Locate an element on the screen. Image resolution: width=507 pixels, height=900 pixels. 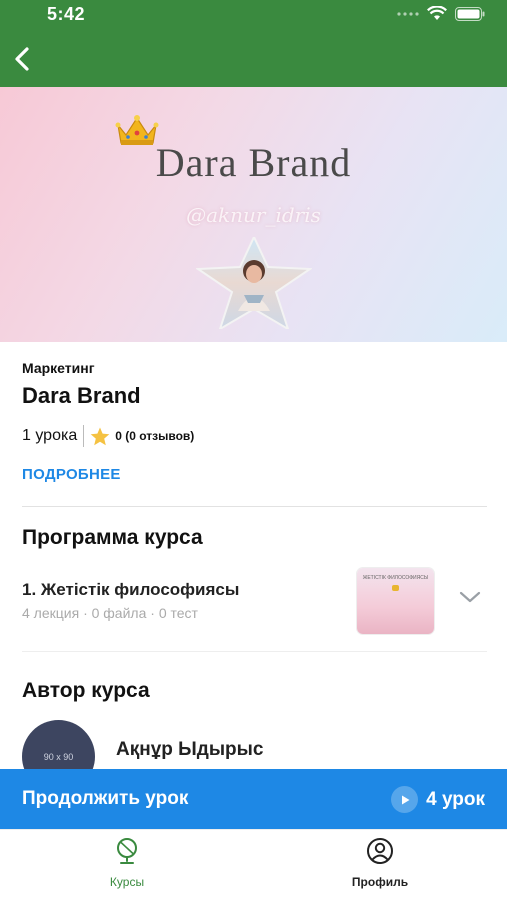
thumbnail-caption: ЖЕТІСТІК ФИЛОСОФИЯСЫ is located at coordinates (395, 578).